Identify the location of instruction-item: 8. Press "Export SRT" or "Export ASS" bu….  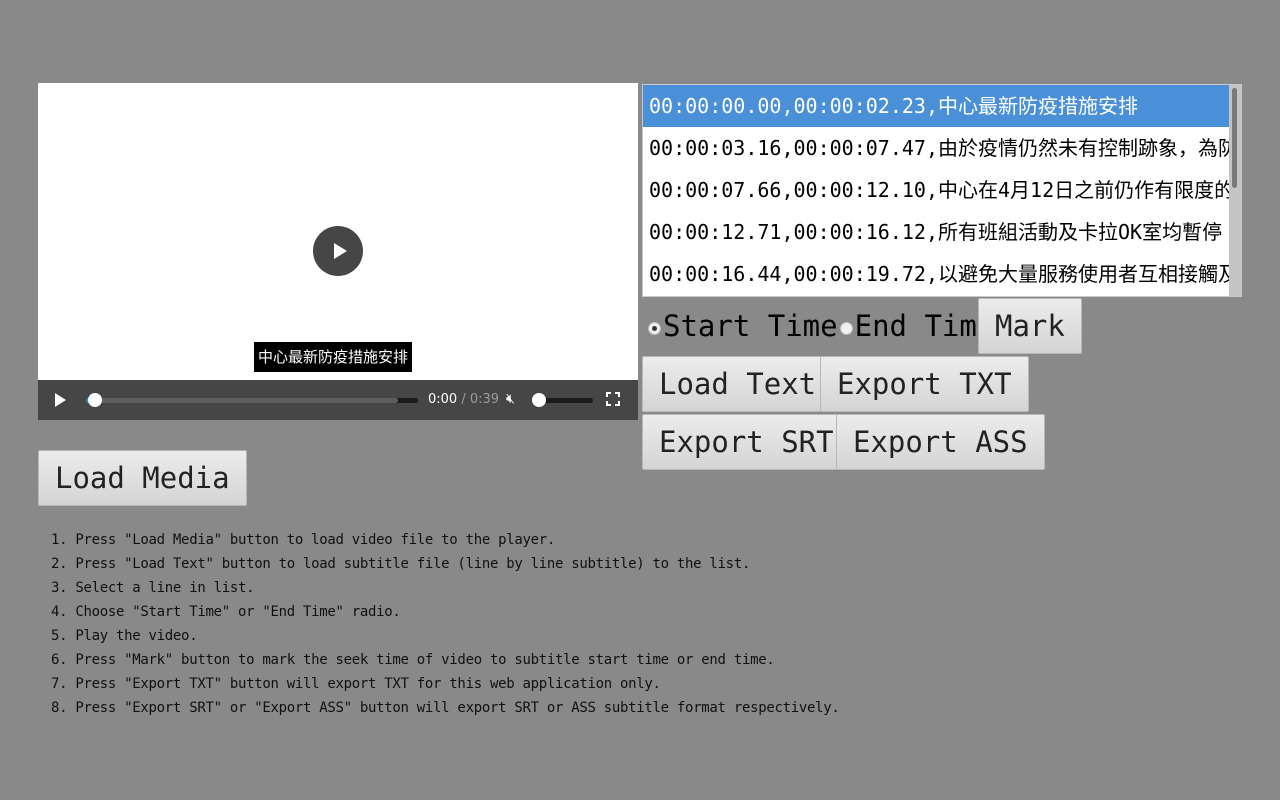
(445, 708).